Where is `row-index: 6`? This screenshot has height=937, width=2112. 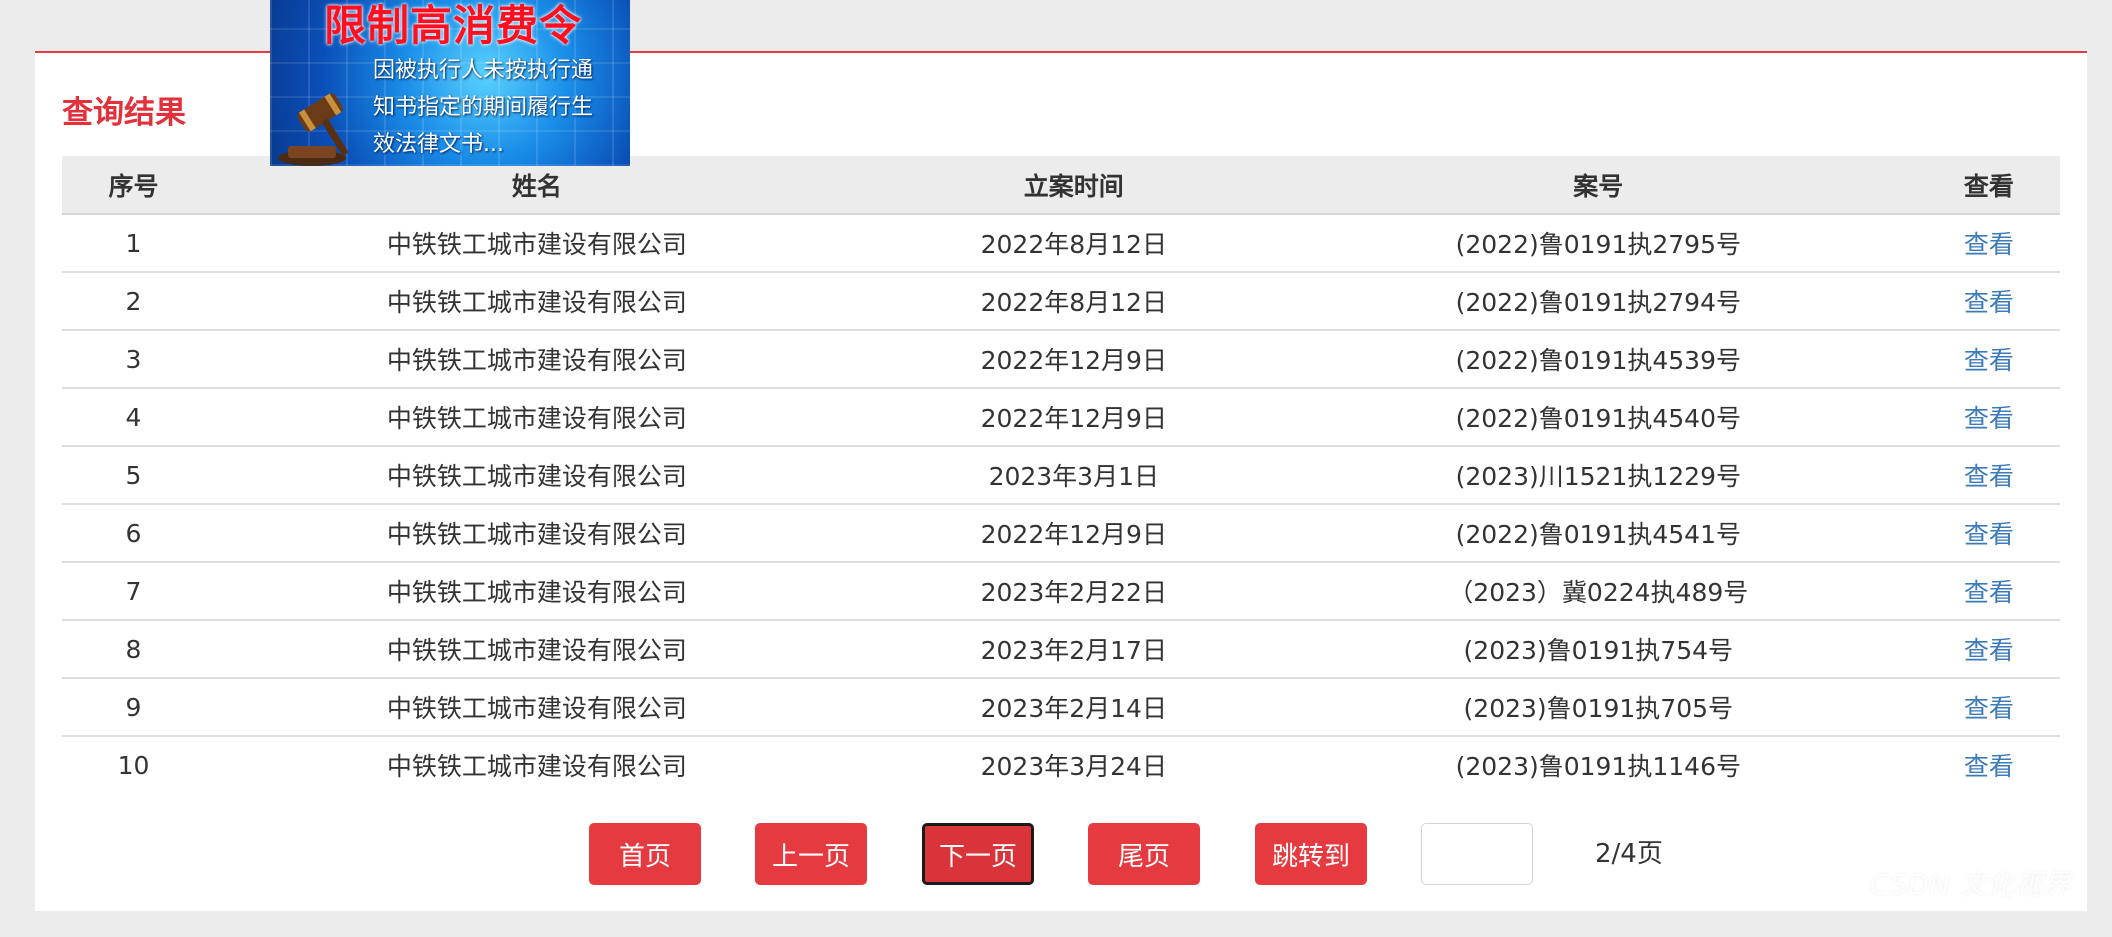
row-index: 6 is located at coordinates (134, 533).